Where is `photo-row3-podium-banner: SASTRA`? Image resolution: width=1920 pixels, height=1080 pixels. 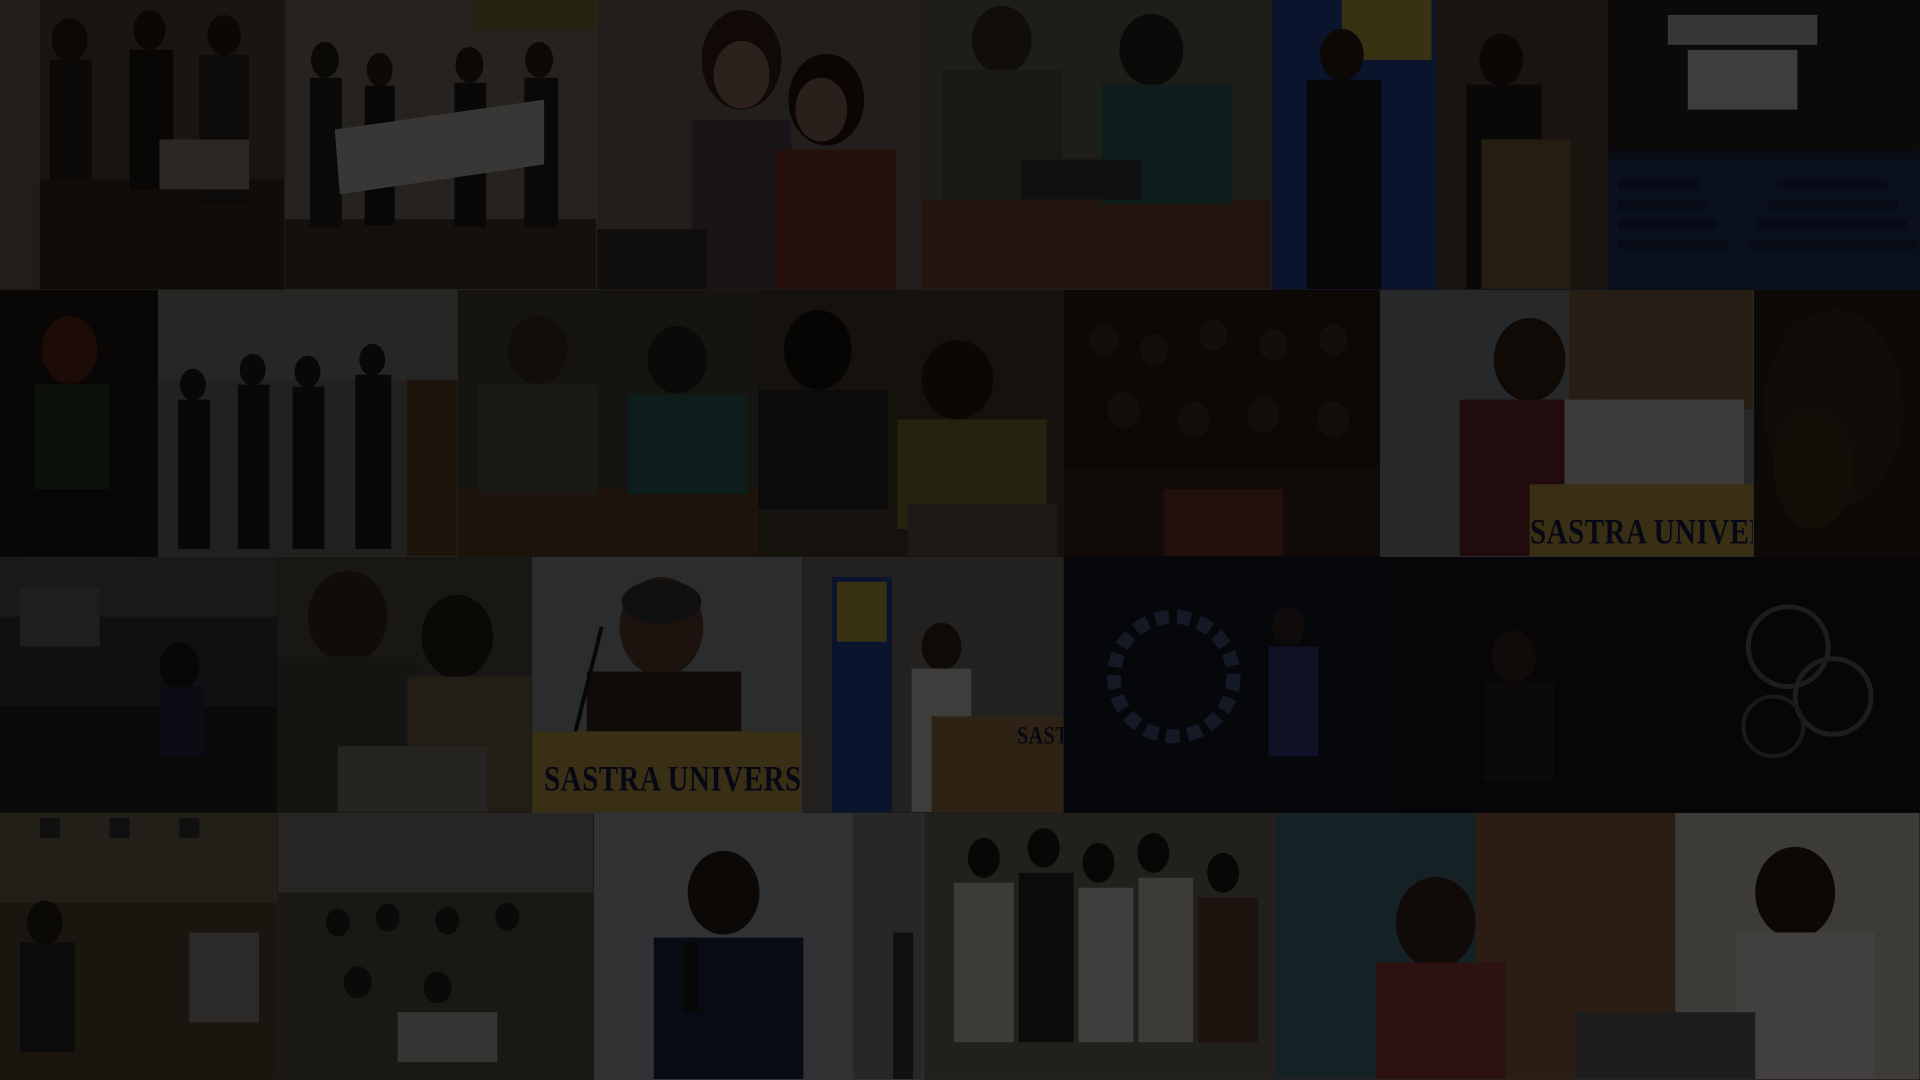
photo-row3-podium-banner: SASTRA is located at coordinates (933, 685).